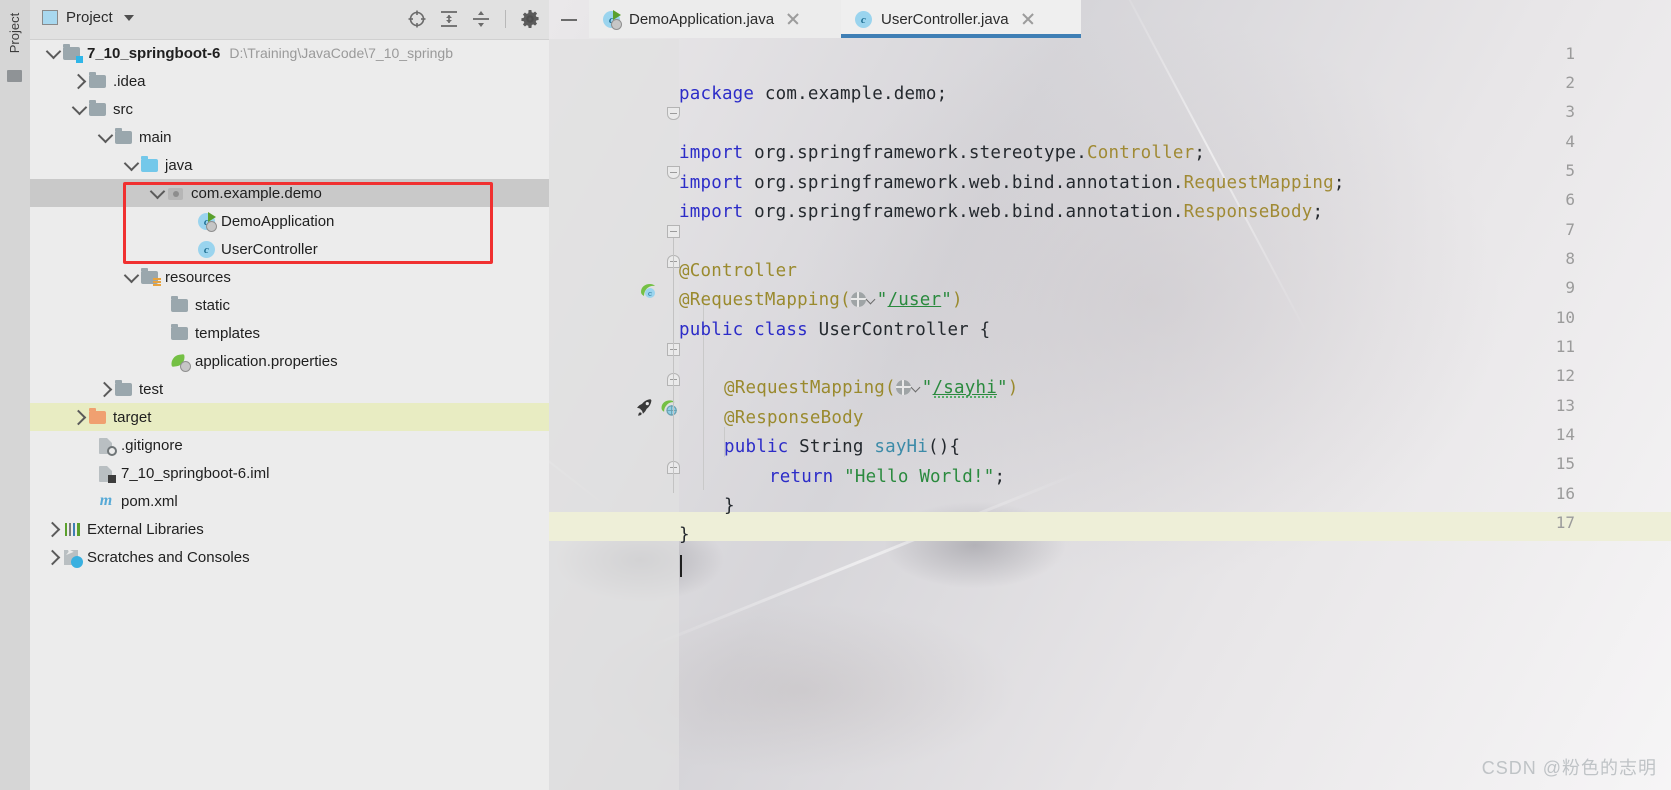 This screenshot has width=1671, height=790. I want to click on tree-node-templates: templates, so click(289, 333).